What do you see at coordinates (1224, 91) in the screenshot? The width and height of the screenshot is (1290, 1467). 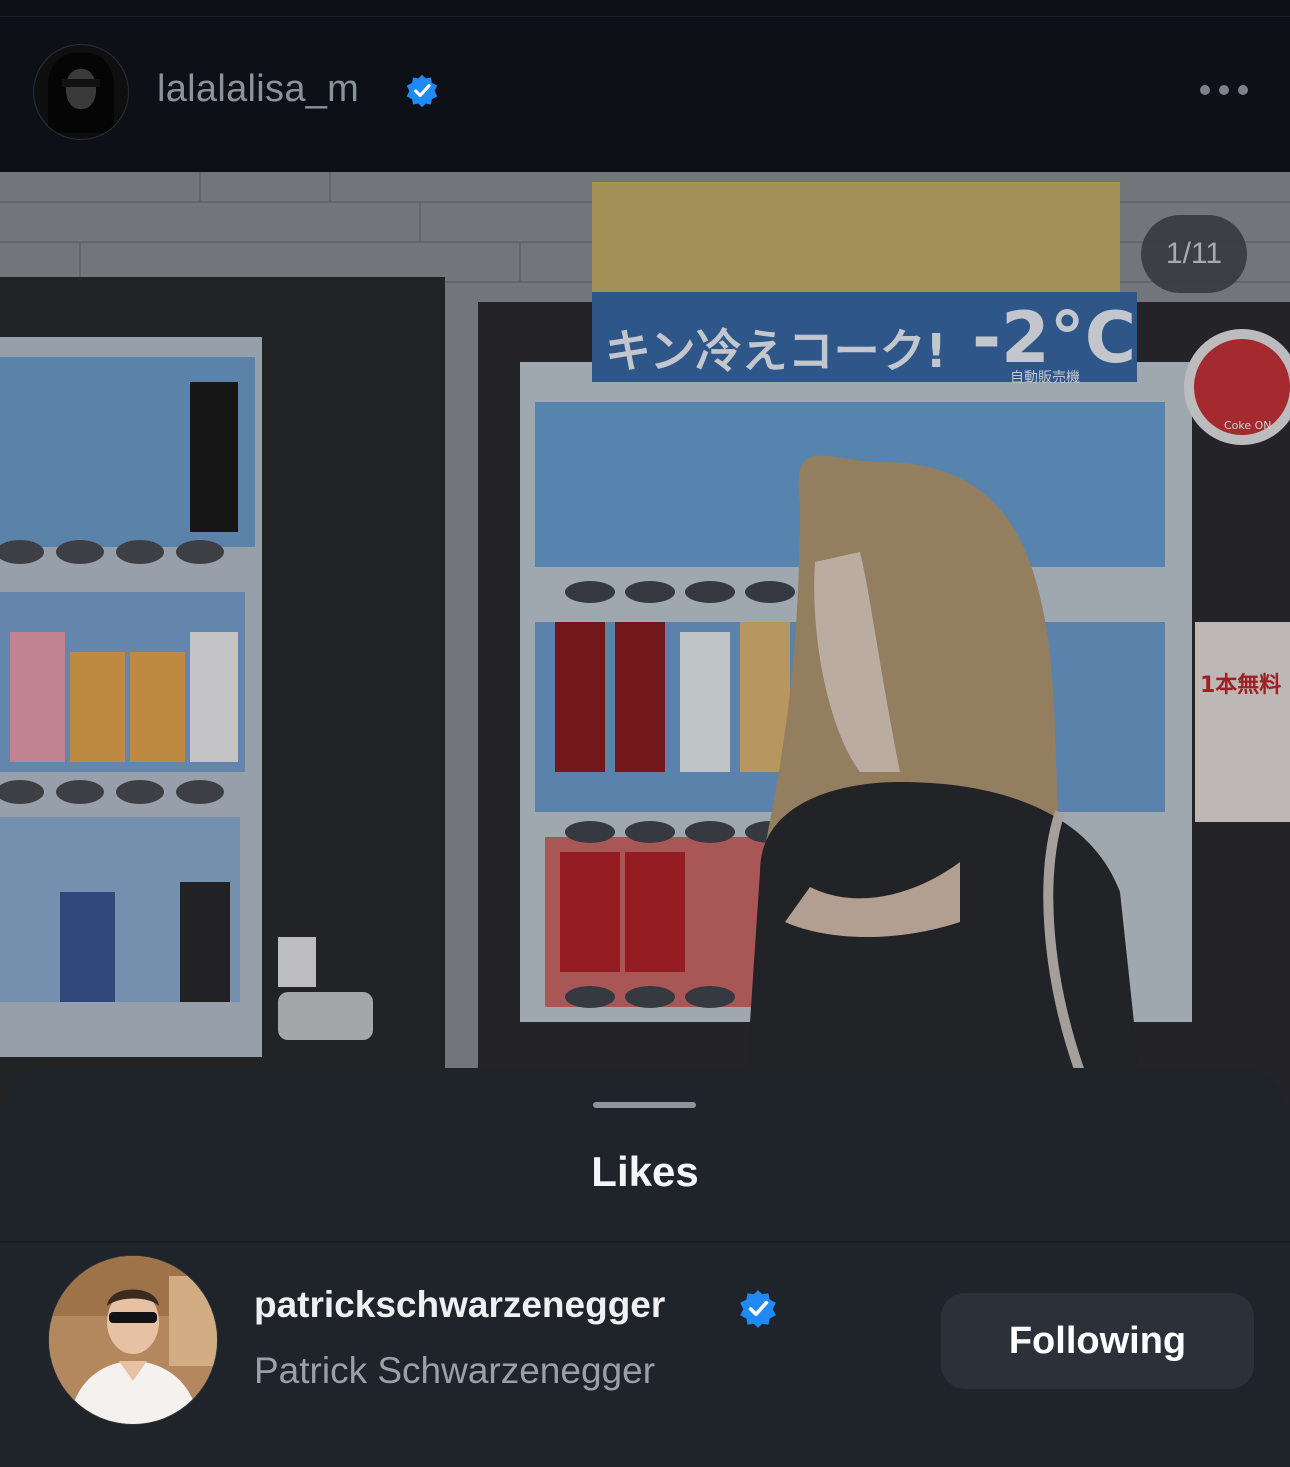 I see `more-options-button` at bounding box center [1224, 91].